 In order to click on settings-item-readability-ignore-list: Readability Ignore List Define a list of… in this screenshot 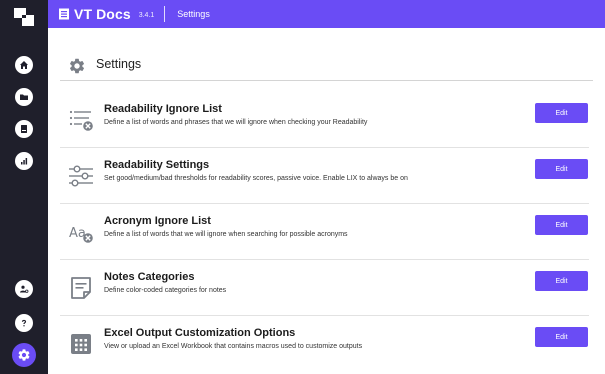, I will do `click(328, 128)`.